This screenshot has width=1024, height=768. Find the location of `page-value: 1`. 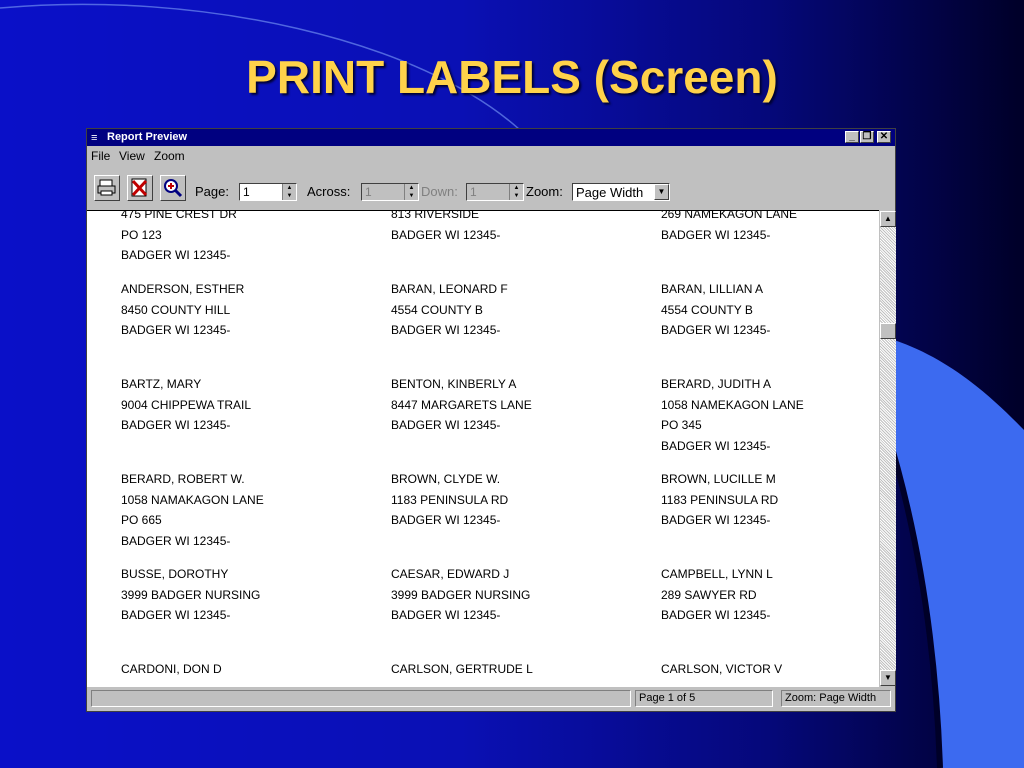

page-value: 1 is located at coordinates (246, 192).